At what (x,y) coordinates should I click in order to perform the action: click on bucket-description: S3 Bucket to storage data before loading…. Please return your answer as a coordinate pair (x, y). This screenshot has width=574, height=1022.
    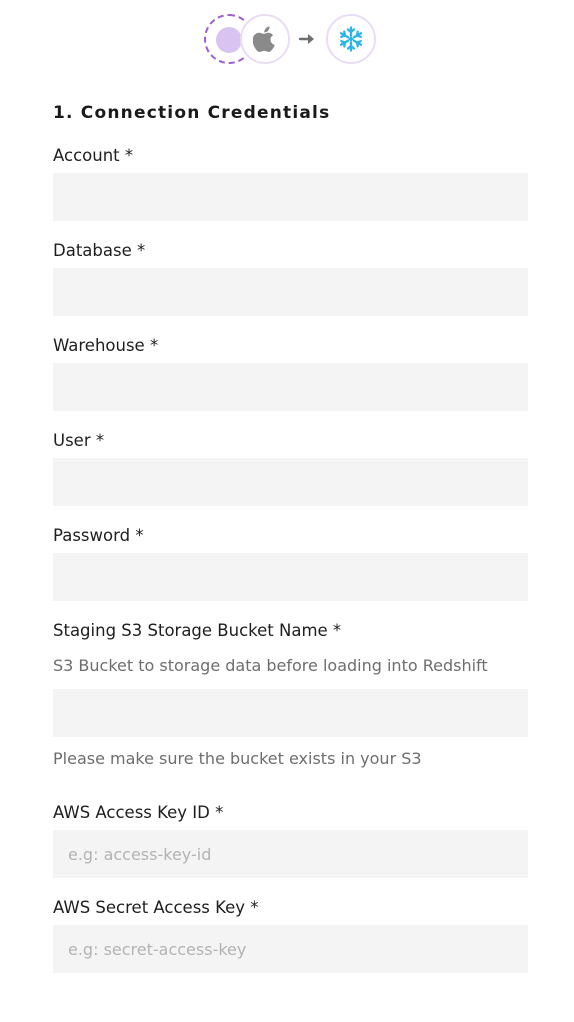
    Looking at the image, I should click on (270, 665).